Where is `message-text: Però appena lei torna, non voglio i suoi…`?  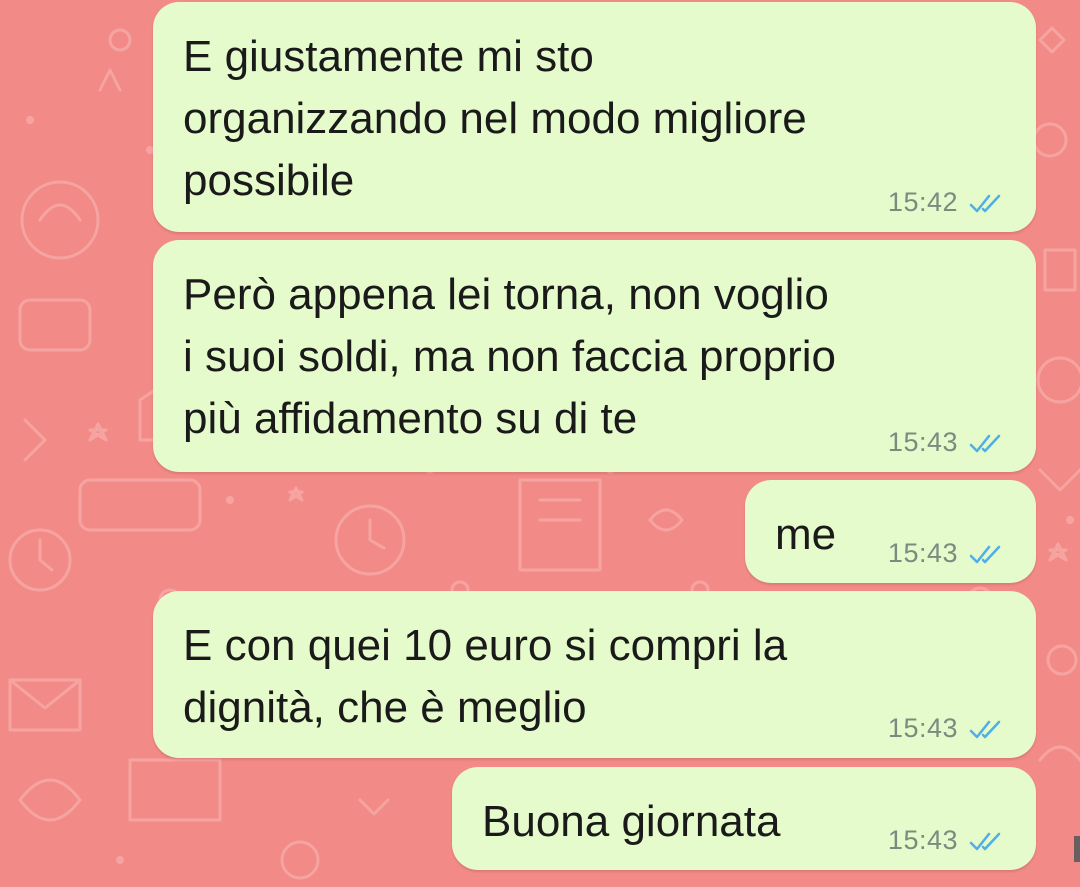
message-text: Però appena lei torna, non voglio i suoi… is located at coordinates (509, 356).